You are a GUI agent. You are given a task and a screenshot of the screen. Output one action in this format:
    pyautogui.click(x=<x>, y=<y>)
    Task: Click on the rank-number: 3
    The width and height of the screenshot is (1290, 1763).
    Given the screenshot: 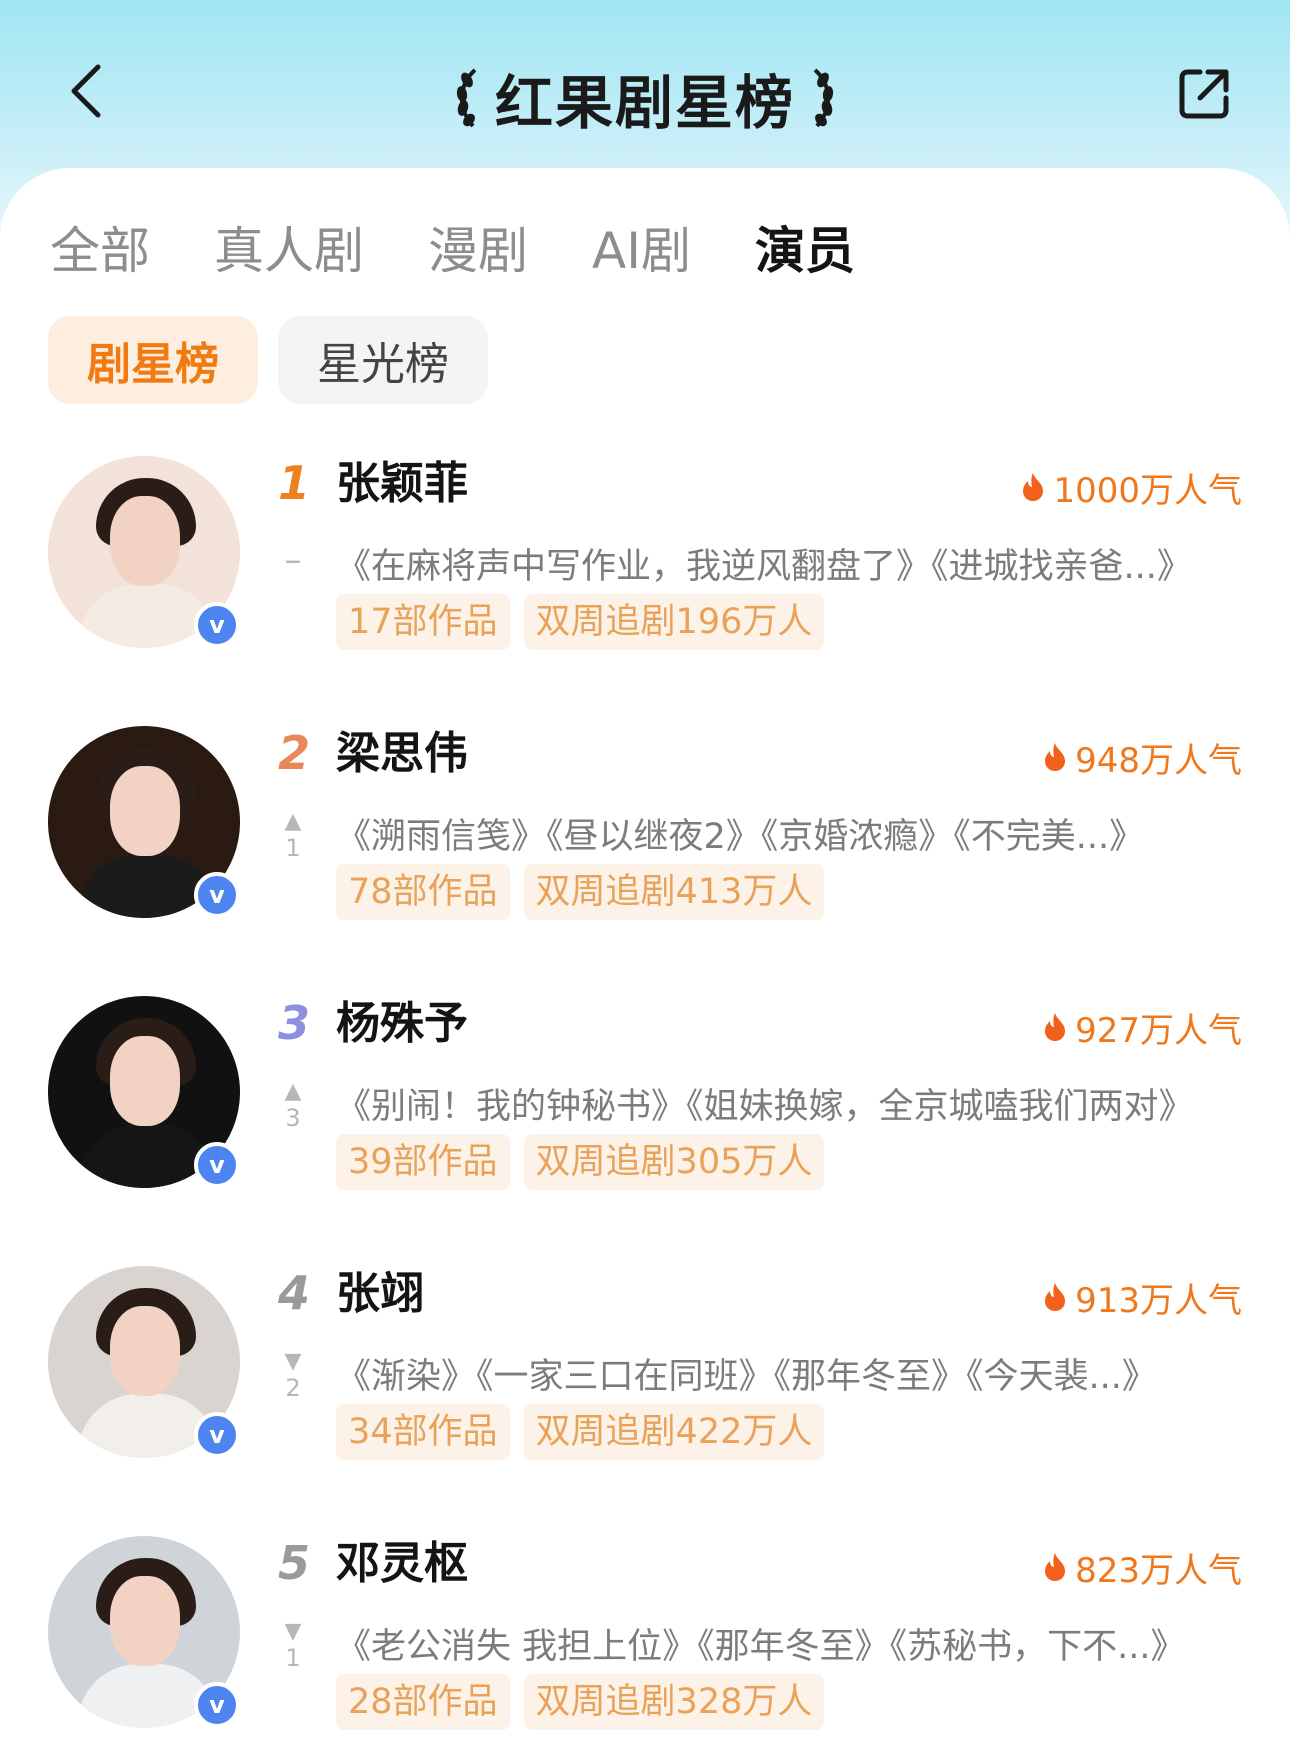 What is the action you would take?
    pyautogui.click(x=294, y=1023)
    